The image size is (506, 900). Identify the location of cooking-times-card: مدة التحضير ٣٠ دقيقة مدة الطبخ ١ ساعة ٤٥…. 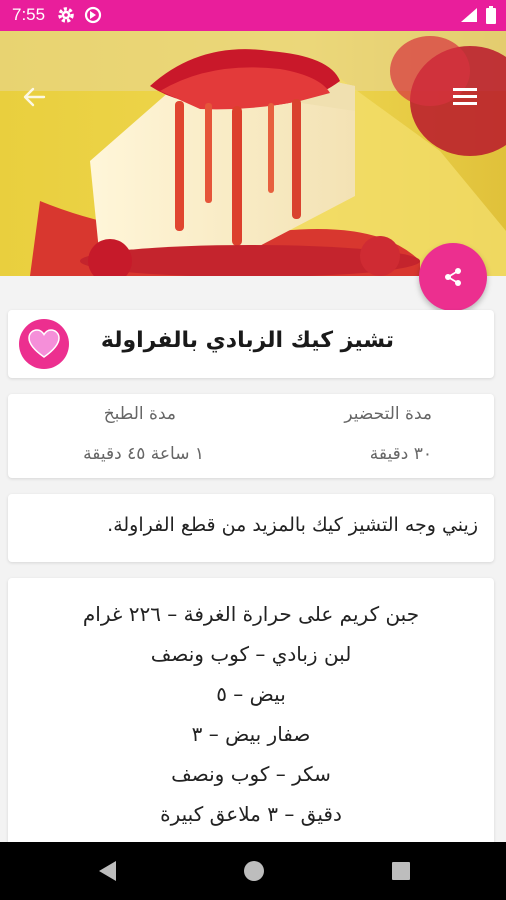
(251, 436).